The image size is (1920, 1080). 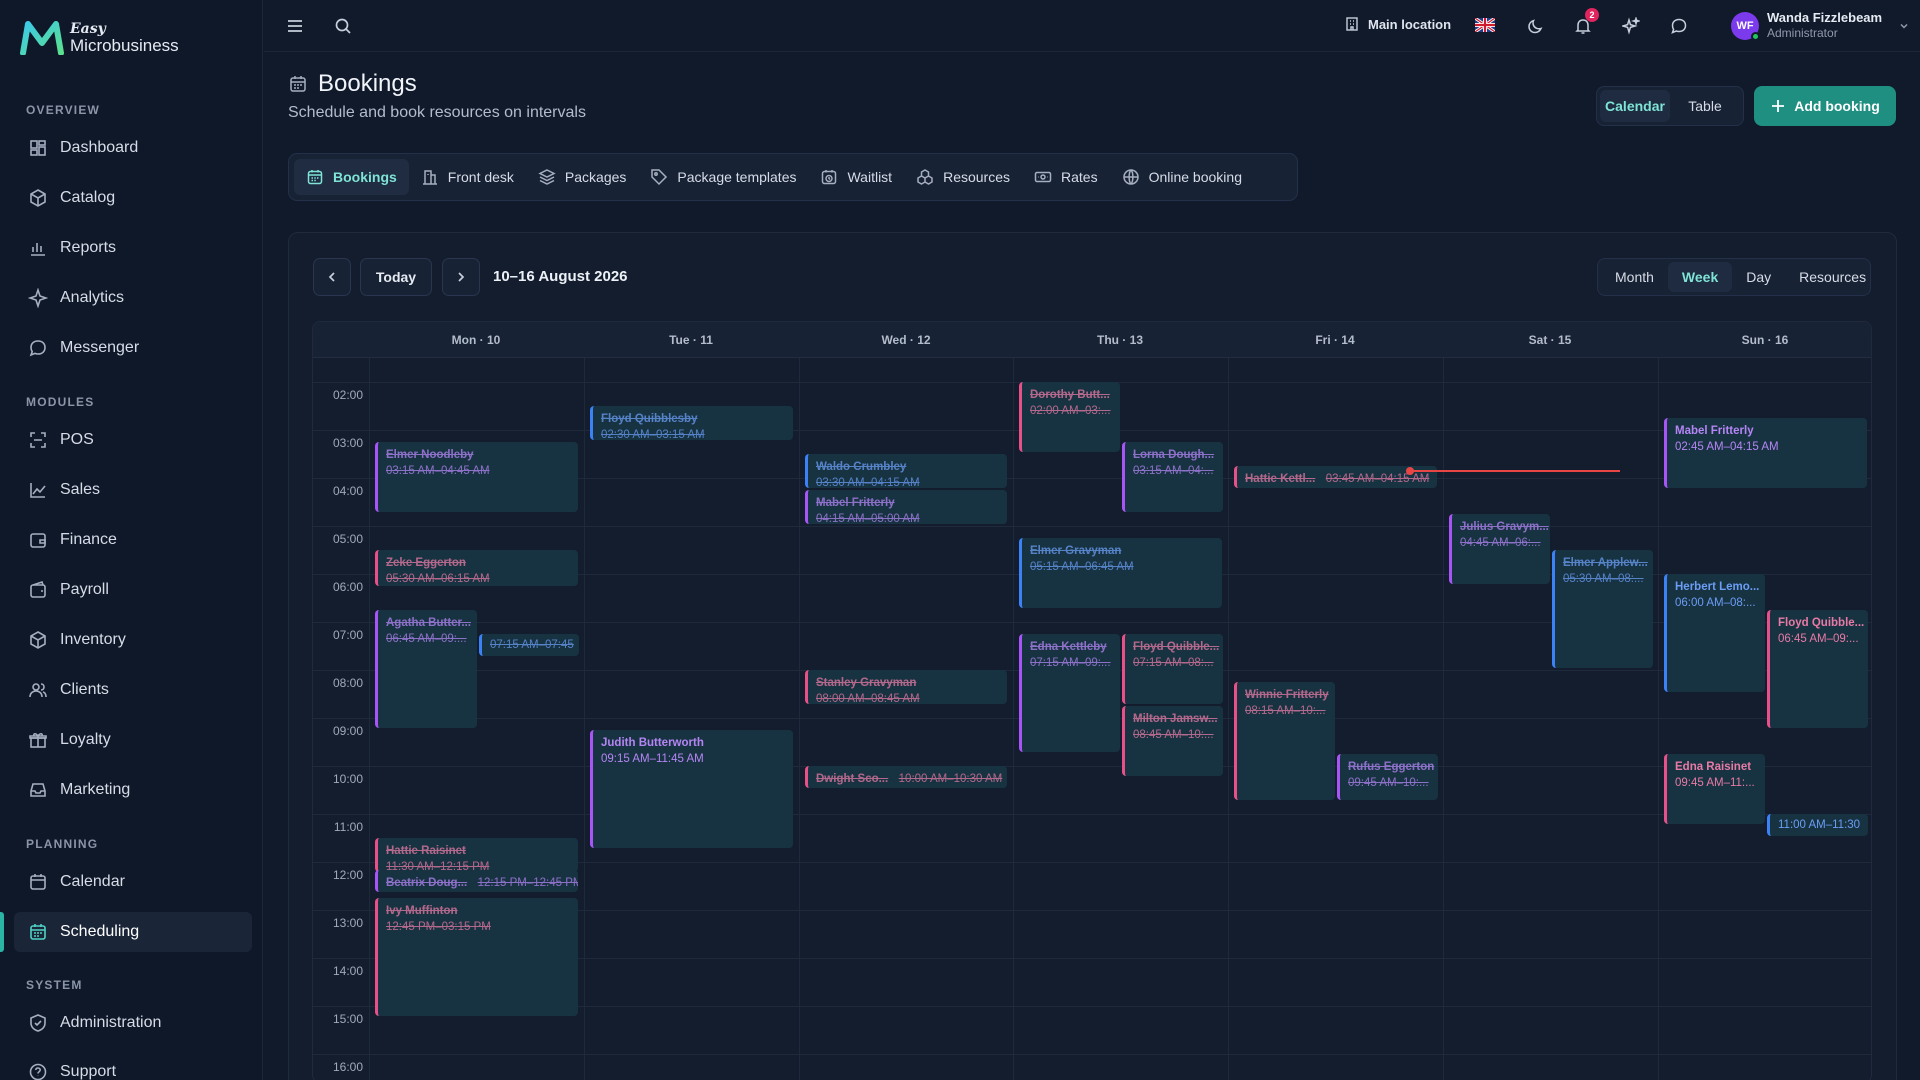 I want to click on booking-event: Mabel Fritterly 02:45 AM–04:15 AM, so click(x=1765, y=453).